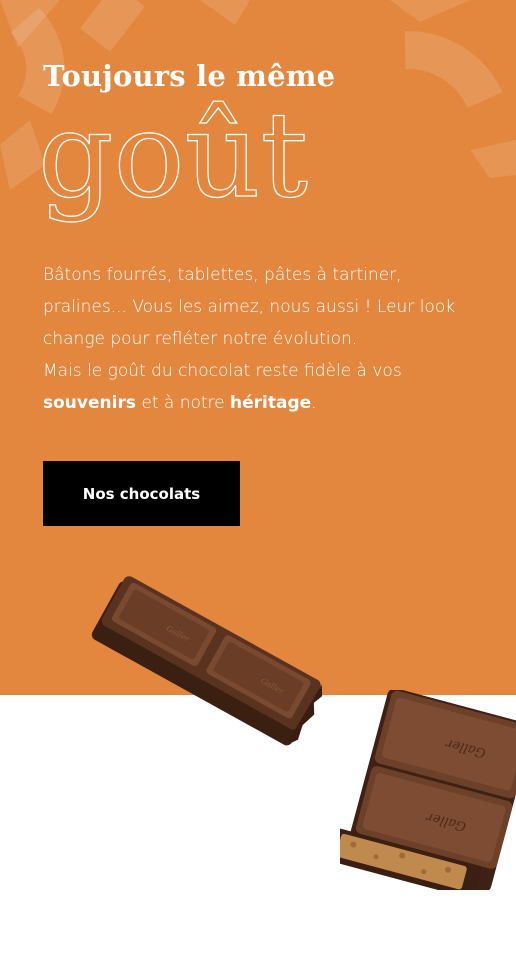 The height and width of the screenshot is (964, 516). What do you see at coordinates (89, 403) in the screenshot?
I see `souvenirs-emphasis: souvenirs` at bounding box center [89, 403].